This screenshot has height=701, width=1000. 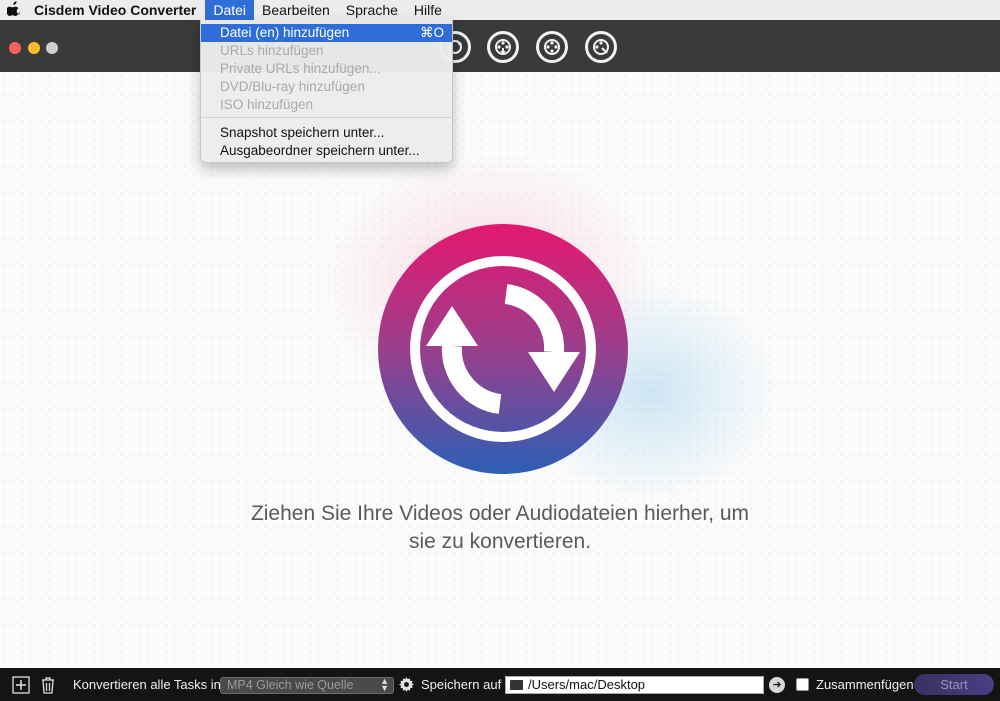 I want to click on output-path-value: /Users/mac/Desktop, so click(x=587, y=684).